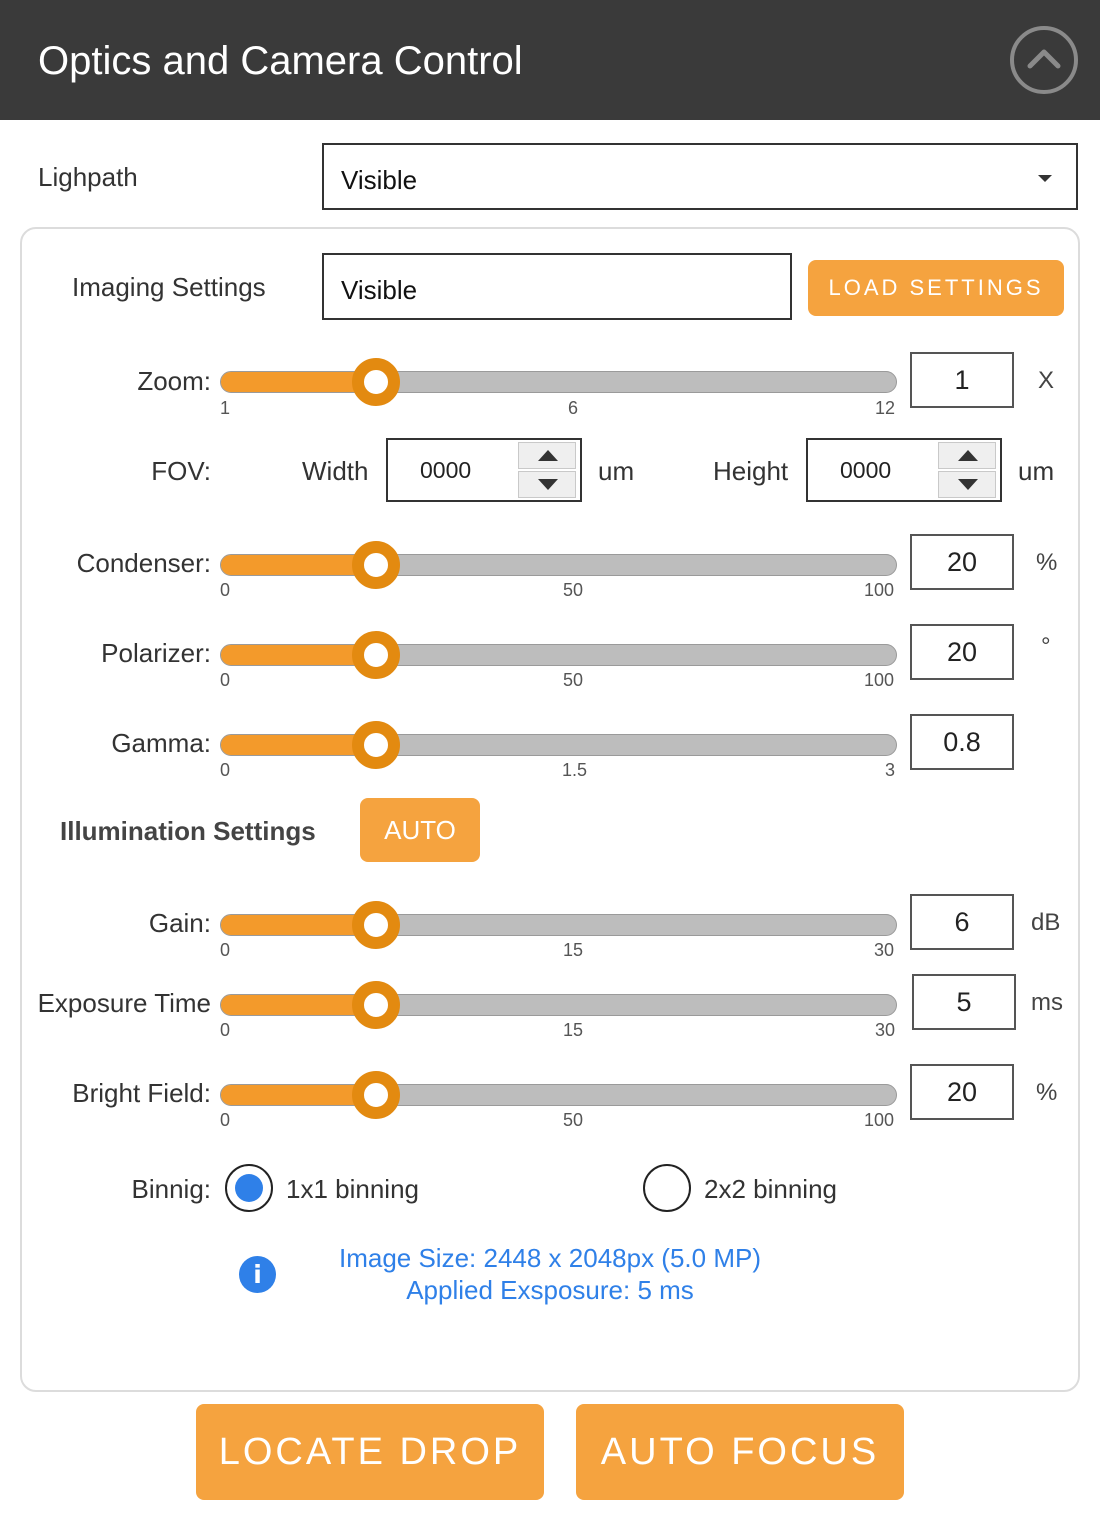 Image resolution: width=1100 pixels, height=1520 pixels. I want to click on binning-1x1-label: 1x1 binning, so click(352, 1189).